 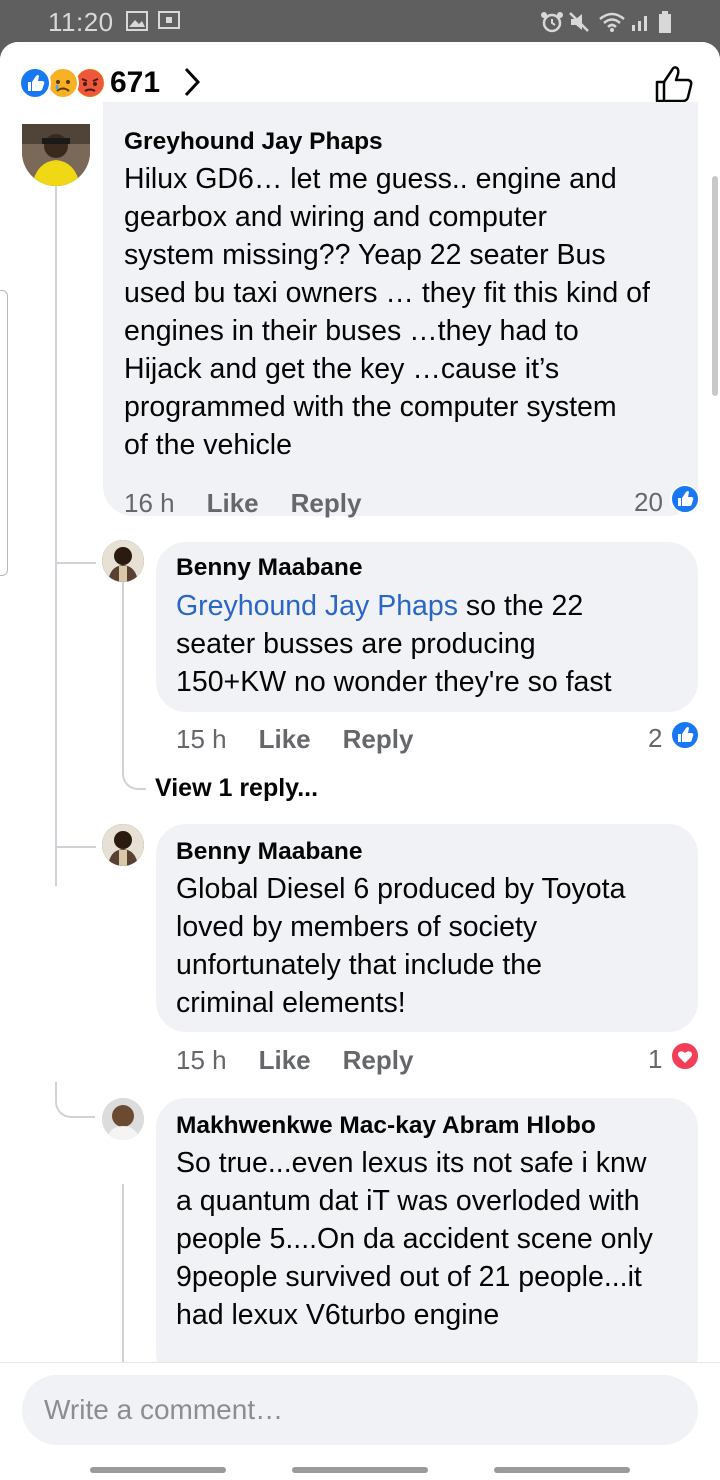 I want to click on like-outline-icon, so click(x=674, y=84).